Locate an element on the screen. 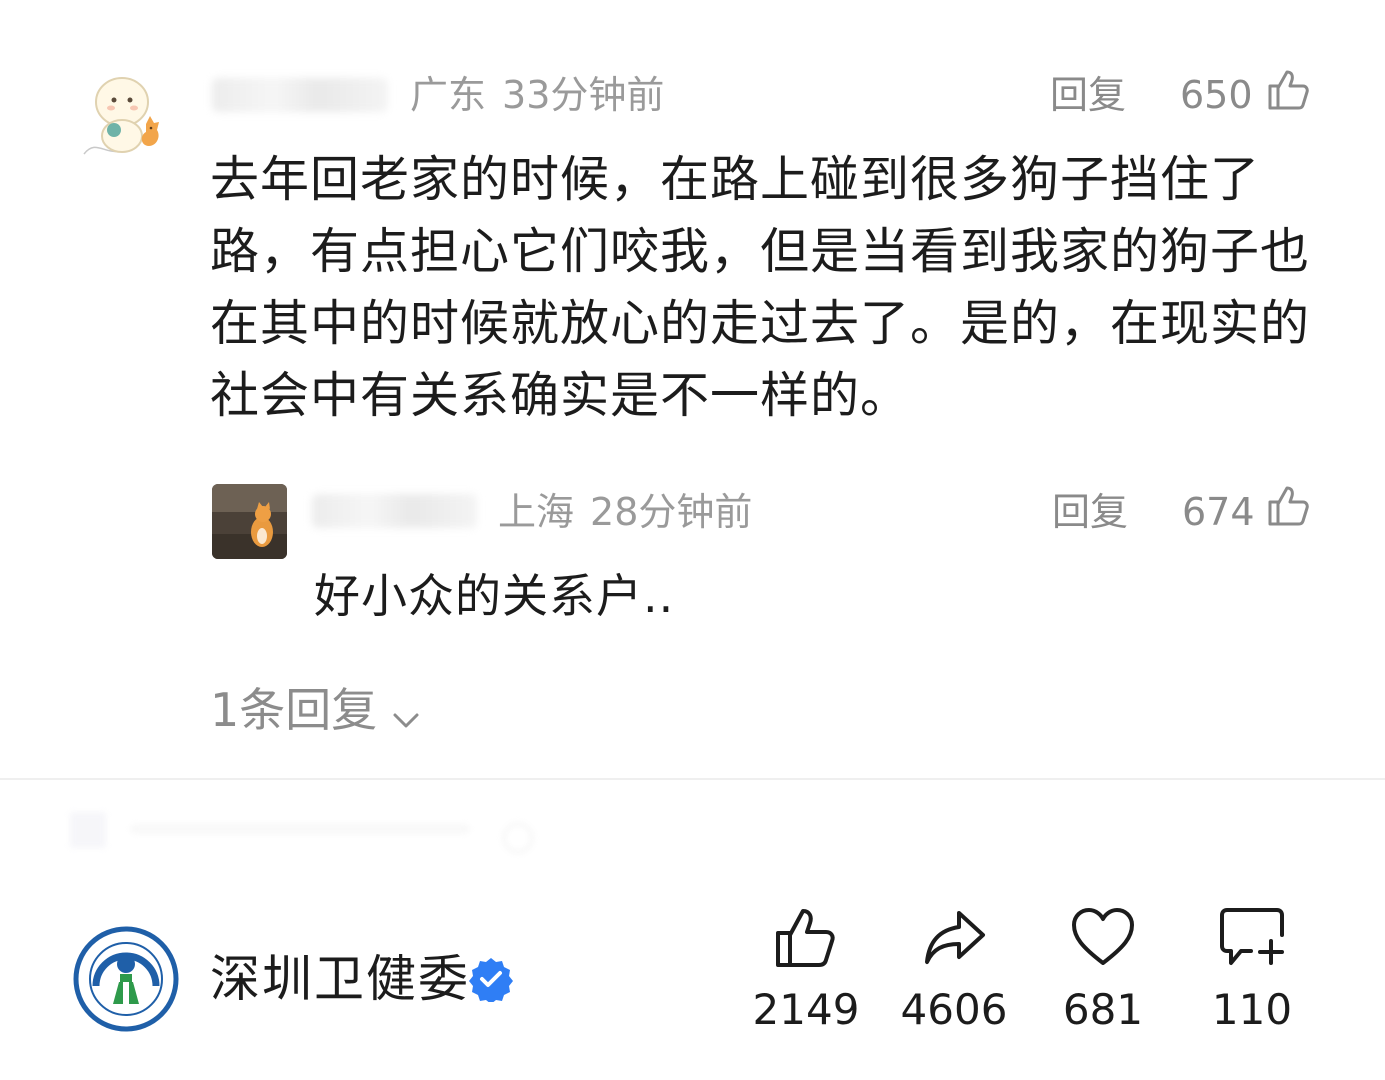  reply-like-count: 674 is located at coordinates (1218, 512).